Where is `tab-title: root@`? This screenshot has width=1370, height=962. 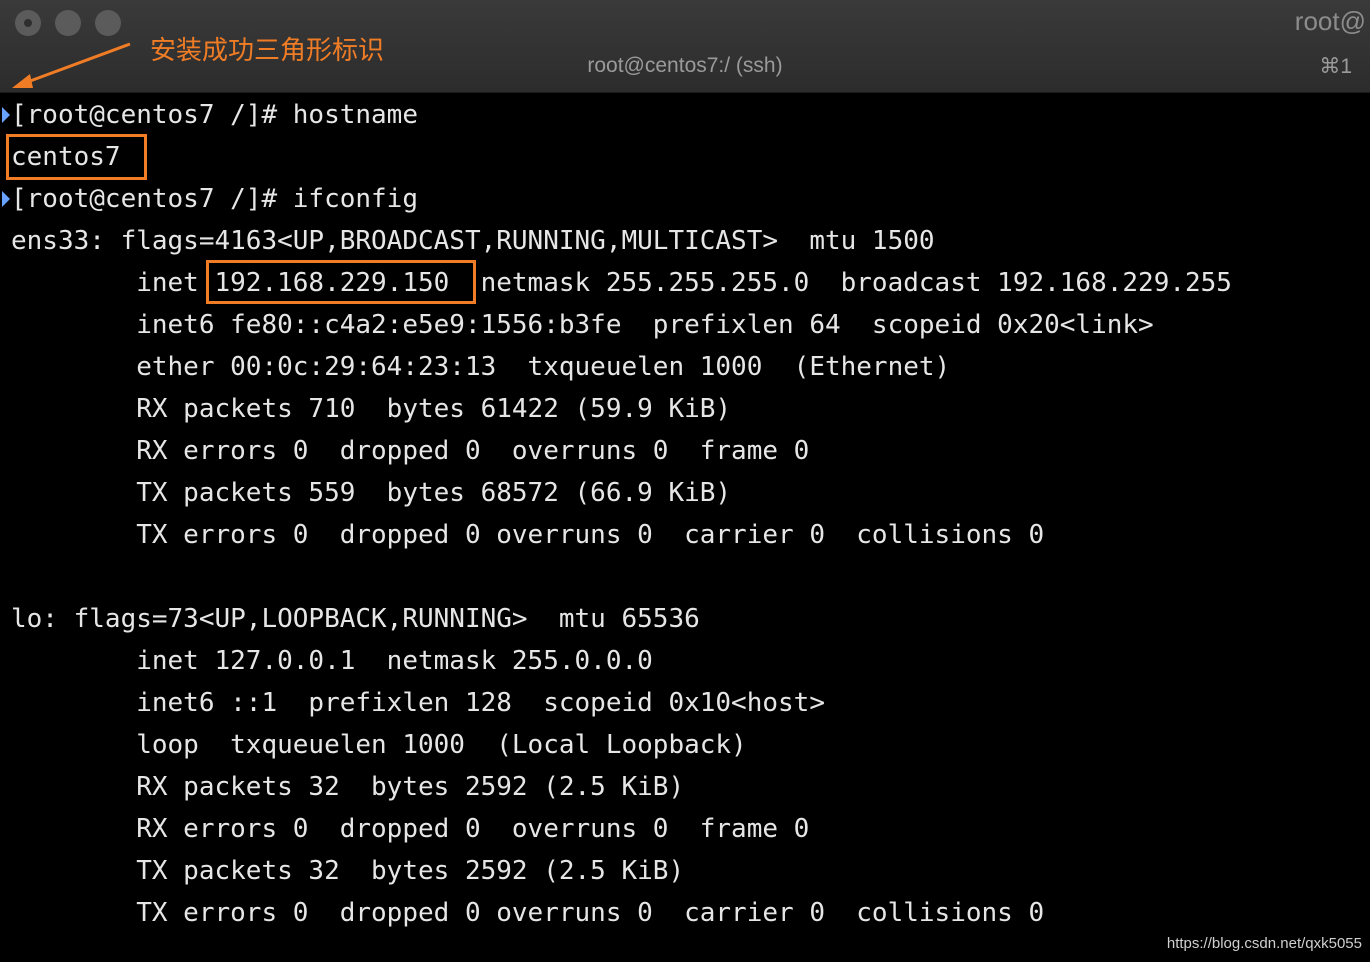 tab-title: root@ is located at coordinates (1330, 21).